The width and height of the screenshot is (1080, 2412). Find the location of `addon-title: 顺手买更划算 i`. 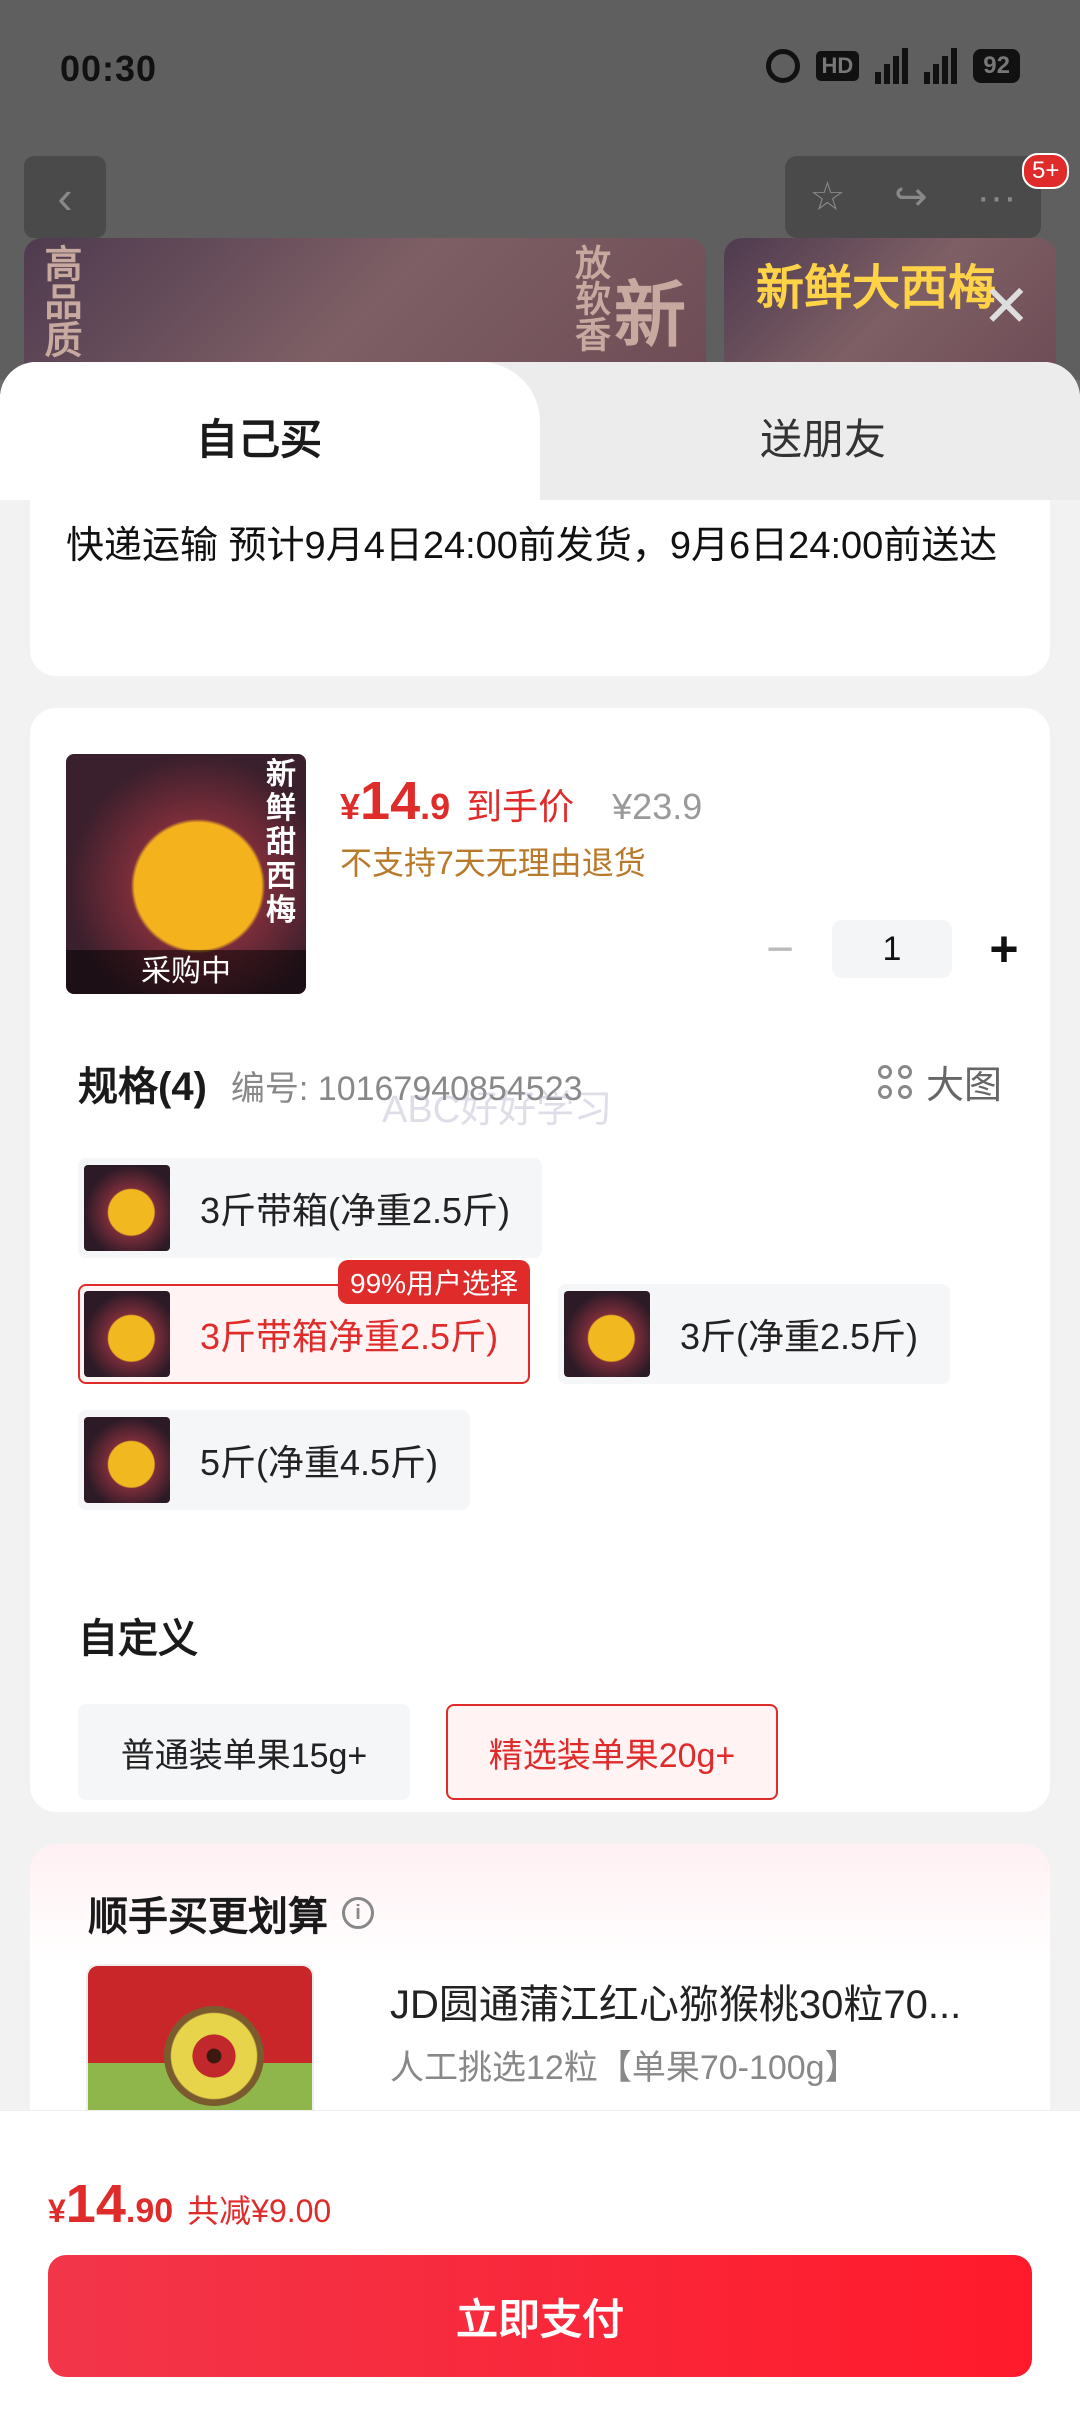

addon-title: 顺手买更划算 i is located at coordinates (231, 1913).